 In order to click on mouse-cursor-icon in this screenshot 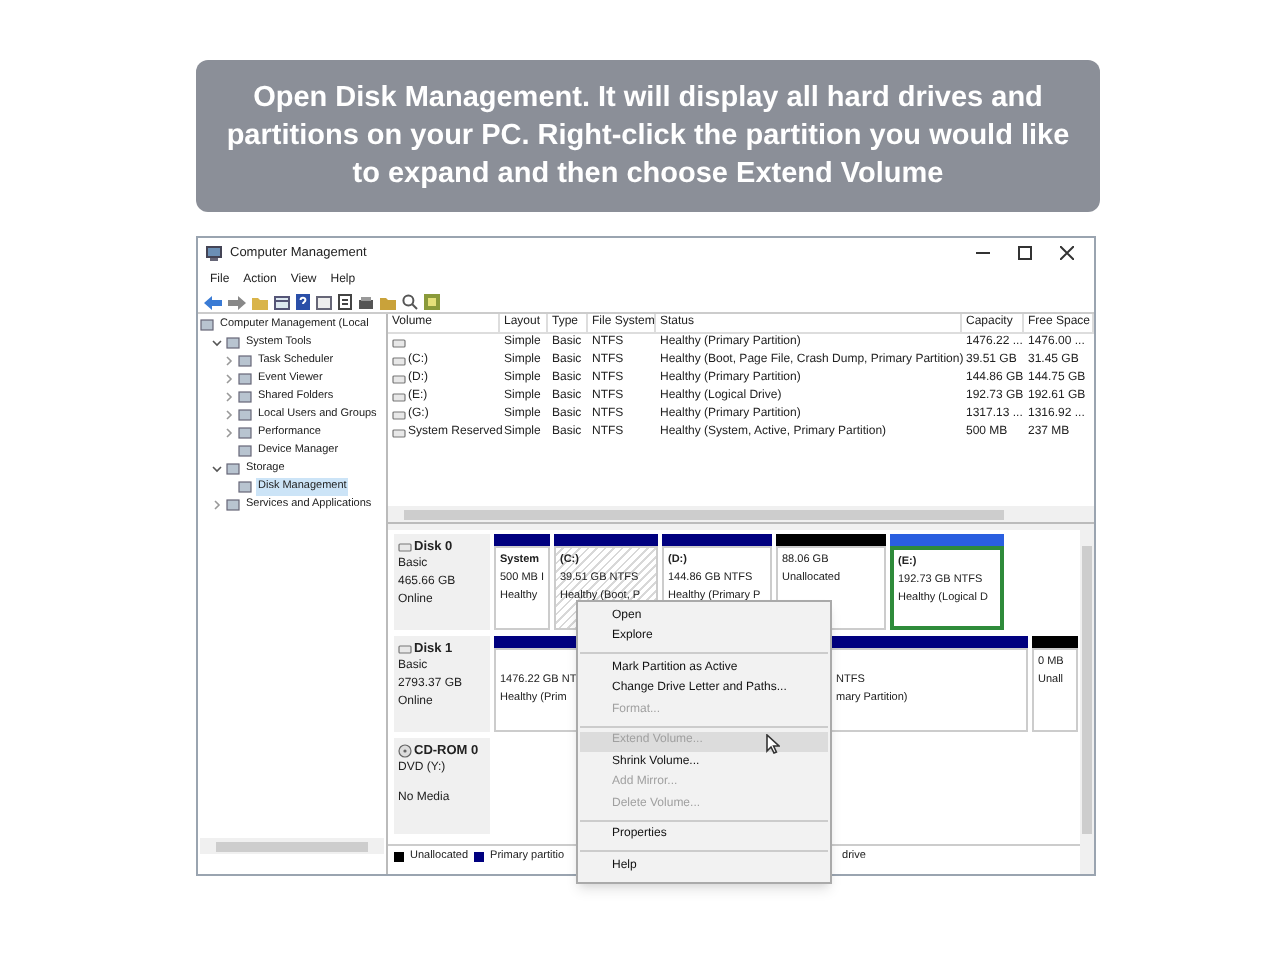, I will do `click(773, 744)`.